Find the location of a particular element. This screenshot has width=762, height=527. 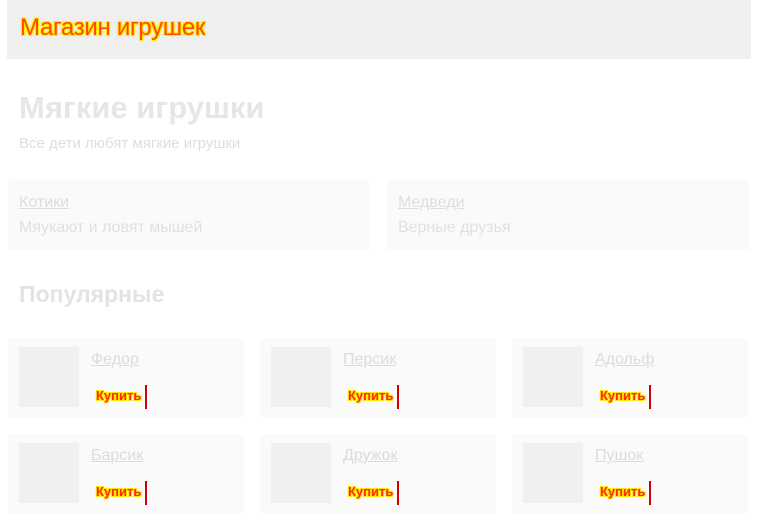

product-card: Барсик Купить is located at coordinates (126, 474).